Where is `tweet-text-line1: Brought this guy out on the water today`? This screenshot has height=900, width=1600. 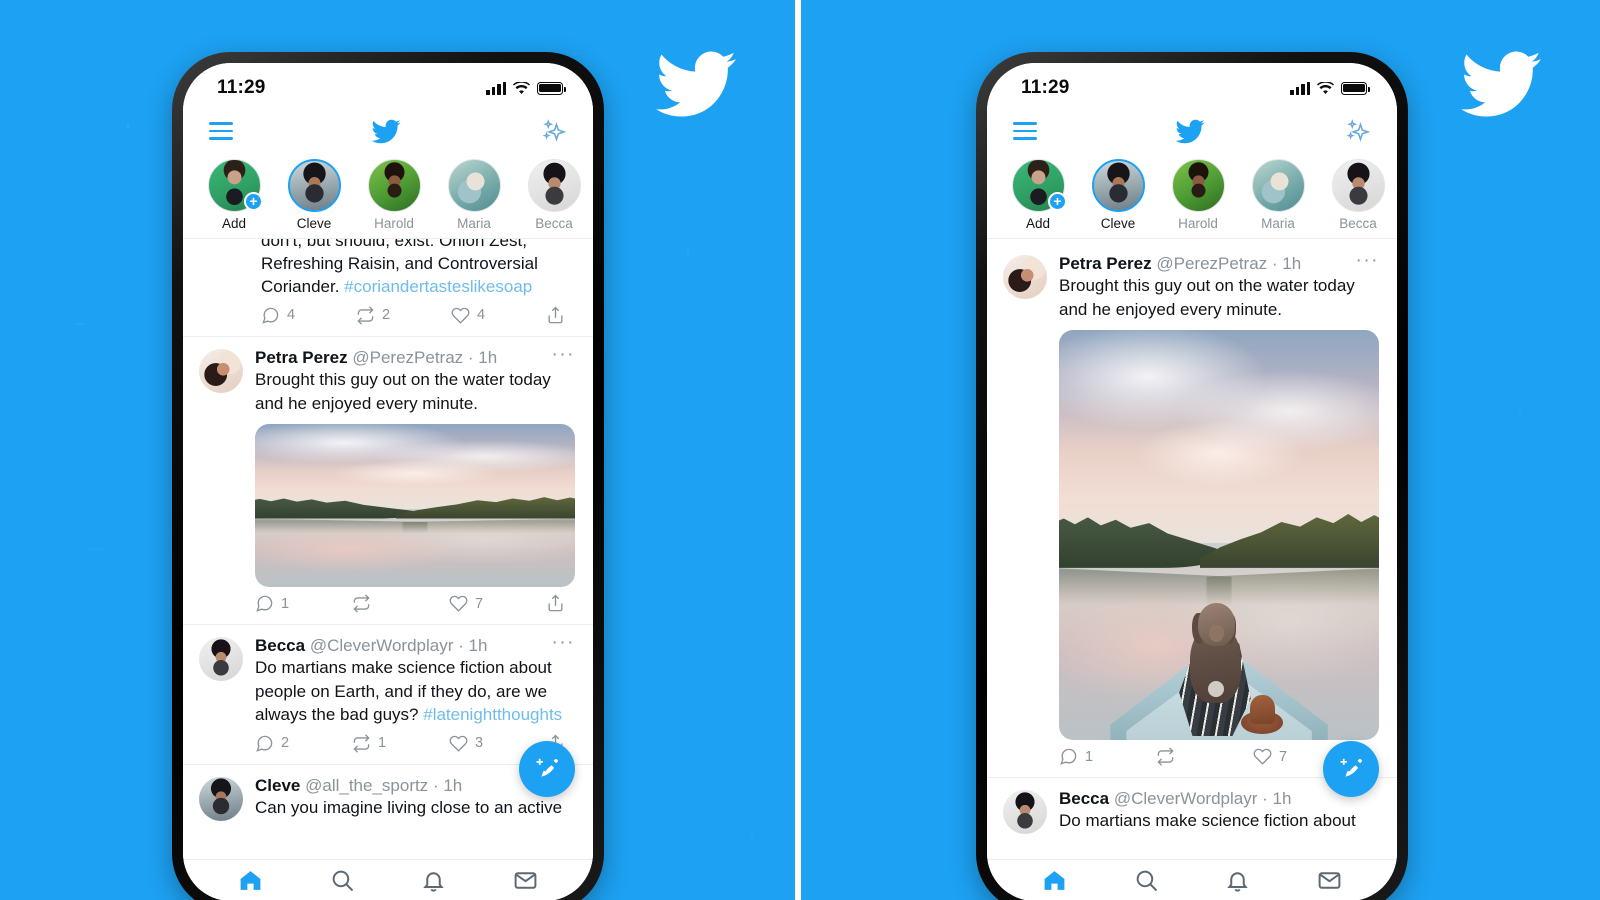
tweet-text-line1: Brought this guy out on the water today is located at coordinates (1207, 286).